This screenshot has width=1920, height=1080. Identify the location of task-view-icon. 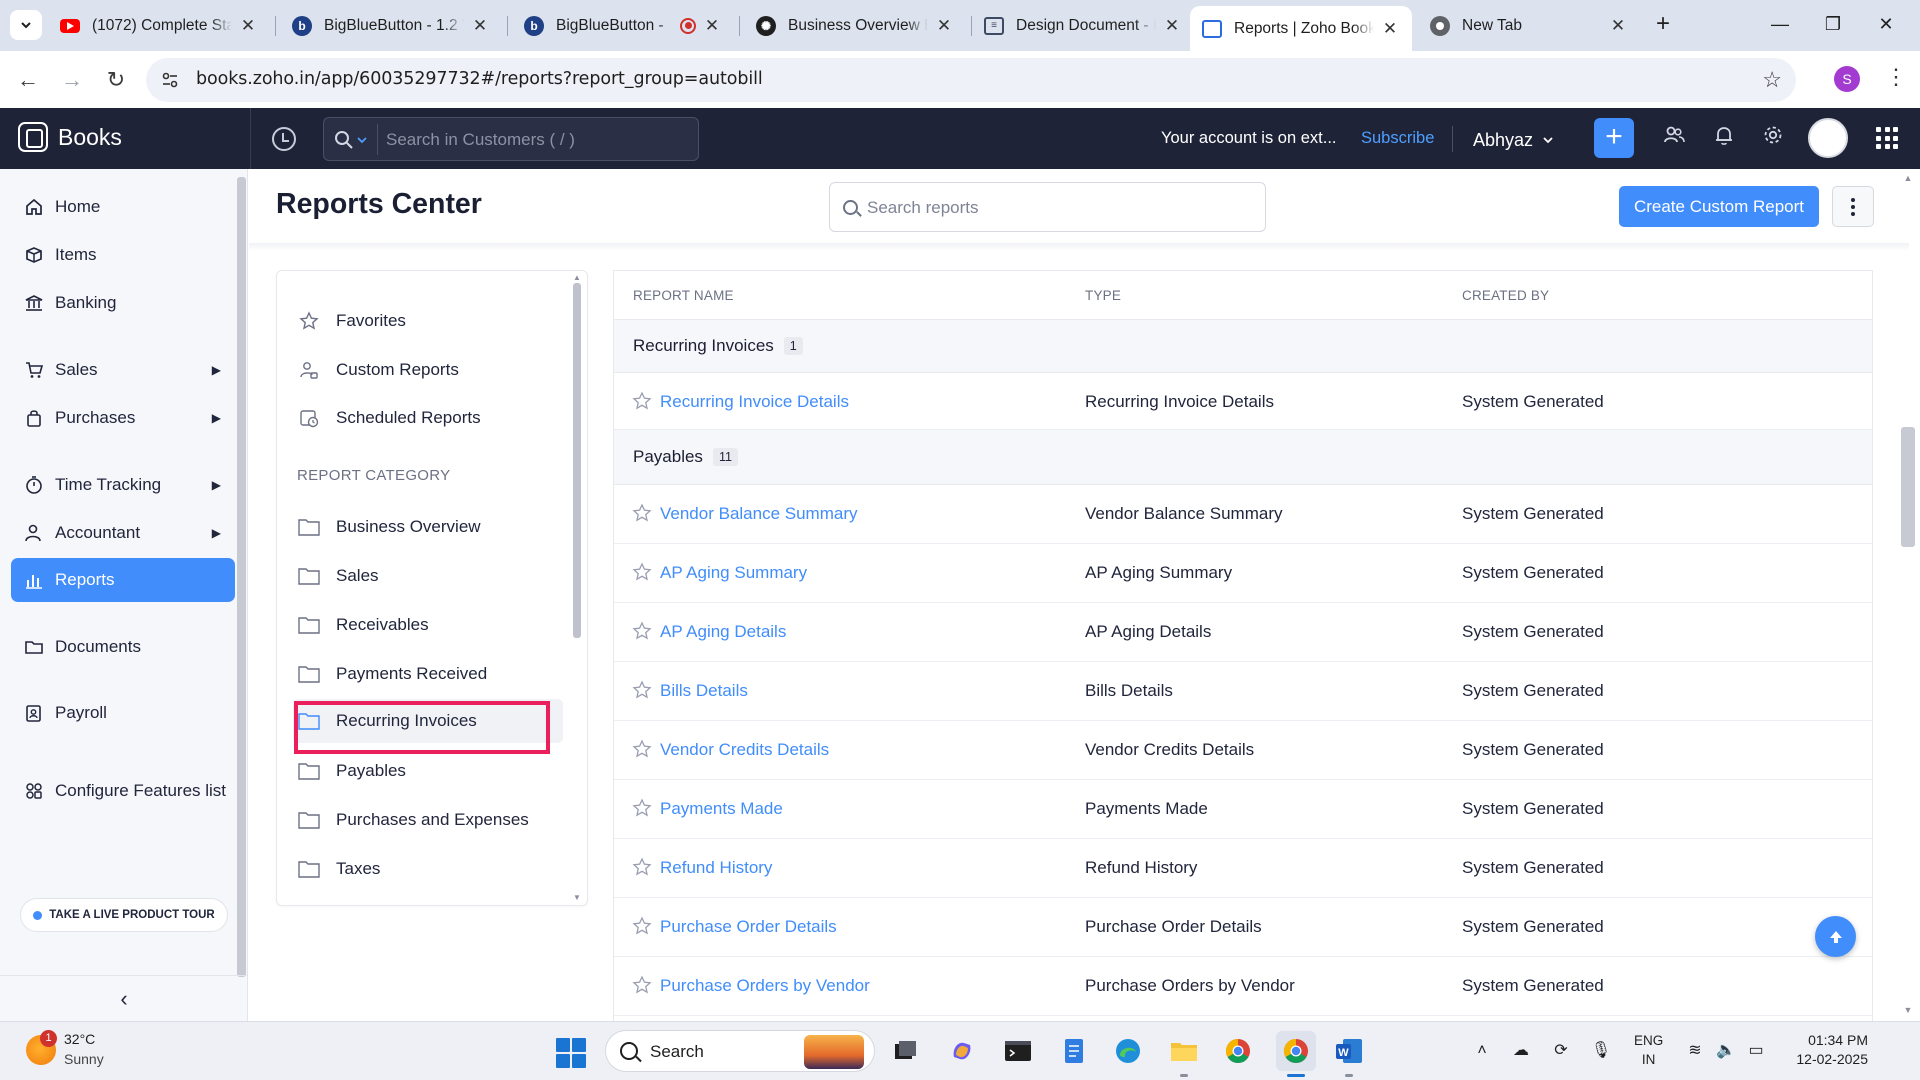
(906, 1051).